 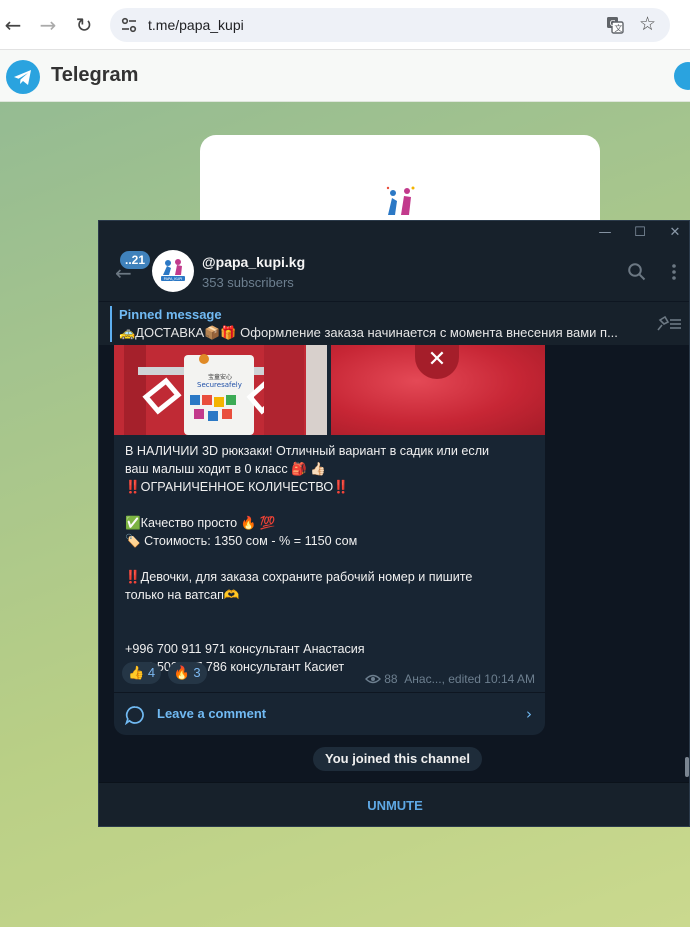 I want to click on search-icon, so click(x=637, y=272).